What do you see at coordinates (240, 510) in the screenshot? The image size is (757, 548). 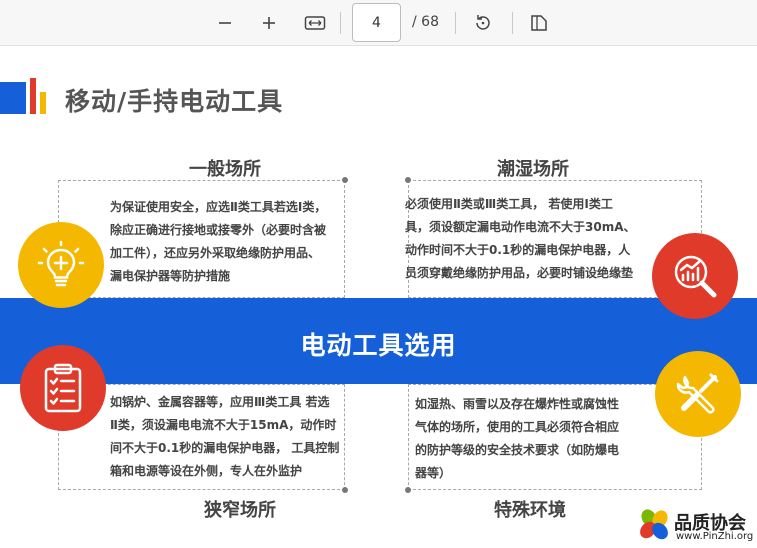 I see `narrow-title: 狭窄场所` at bounding box center [240, 510].